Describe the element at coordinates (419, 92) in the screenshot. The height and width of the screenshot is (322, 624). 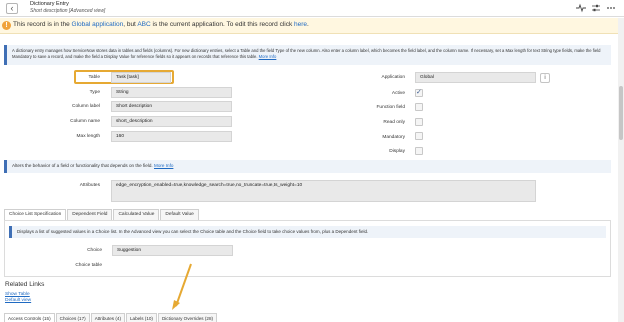
I see `active-checkbox` at that location.